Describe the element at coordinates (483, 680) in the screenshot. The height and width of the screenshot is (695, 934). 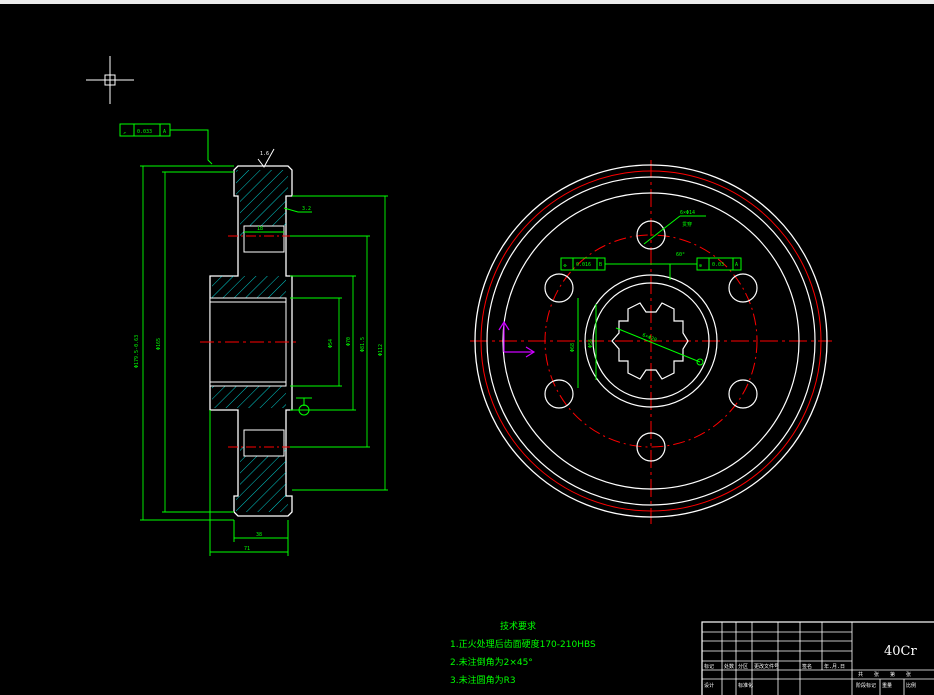
I see `note-item-3: 3.未注圆角为R3` at that location.